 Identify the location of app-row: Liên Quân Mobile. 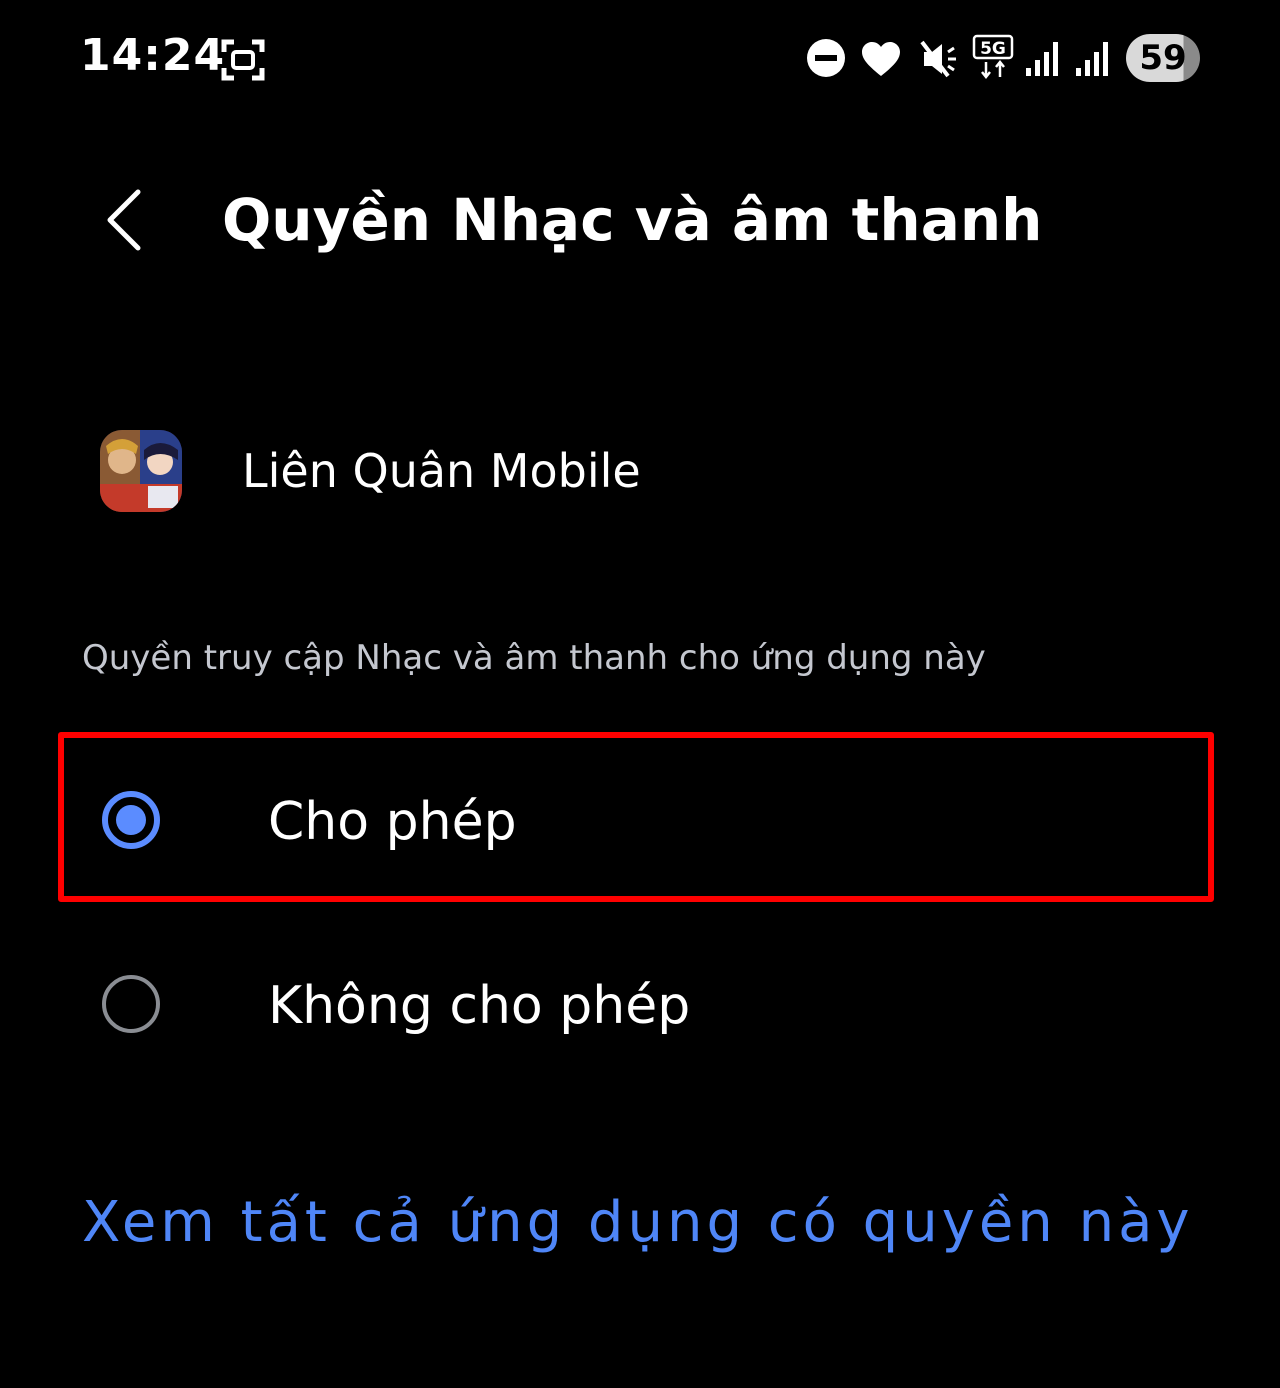
(650, 472).